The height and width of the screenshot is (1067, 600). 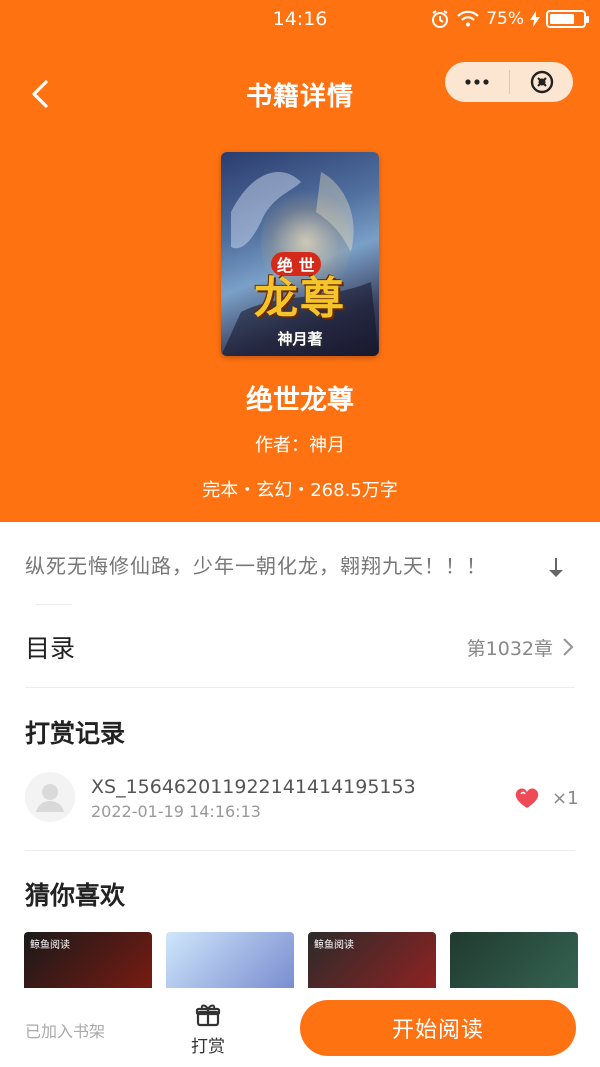 I want to click on battery-icon, so click(x=567, y=19).